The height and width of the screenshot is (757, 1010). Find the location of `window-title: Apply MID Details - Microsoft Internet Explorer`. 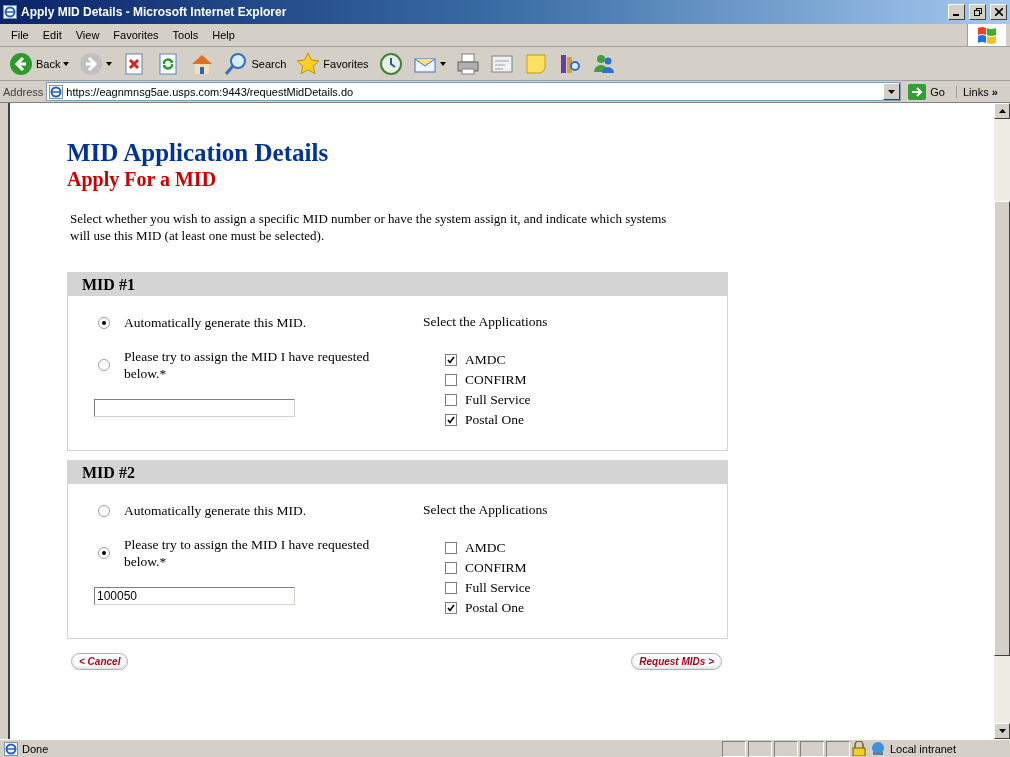

window-title: Apply MID Details - Microsoft Internet Explorer is located at coordinates (154, 12).